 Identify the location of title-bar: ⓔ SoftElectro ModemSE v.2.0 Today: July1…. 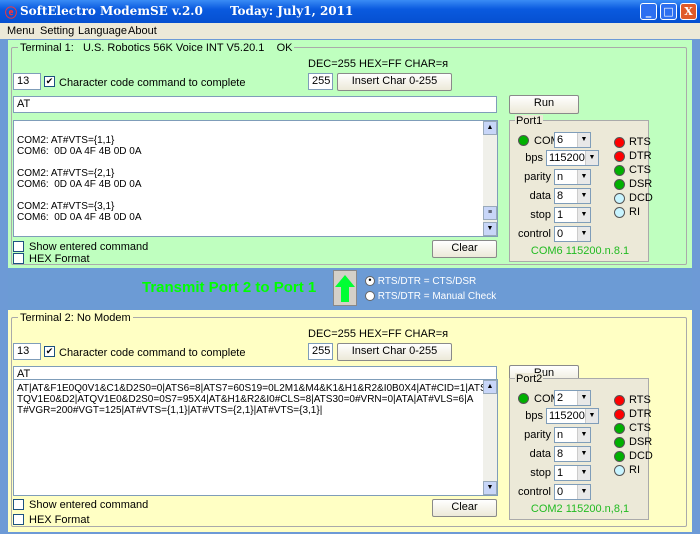
(350, 11).